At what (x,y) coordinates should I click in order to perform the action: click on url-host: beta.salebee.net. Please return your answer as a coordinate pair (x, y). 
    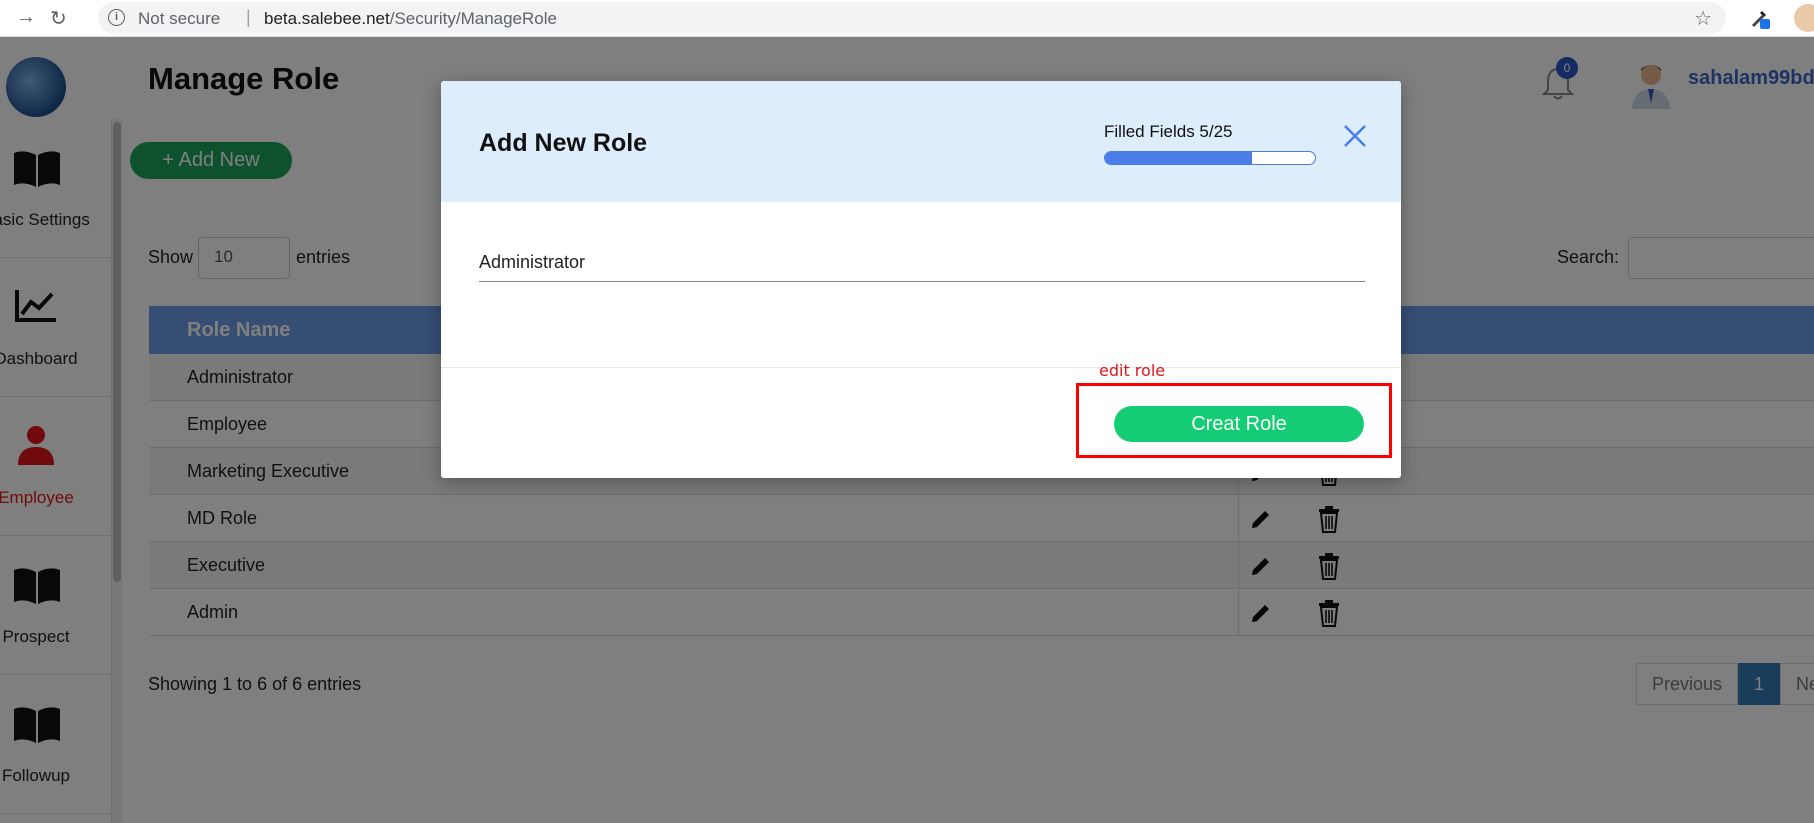
    Looking at the image, I should click on (327, 18).